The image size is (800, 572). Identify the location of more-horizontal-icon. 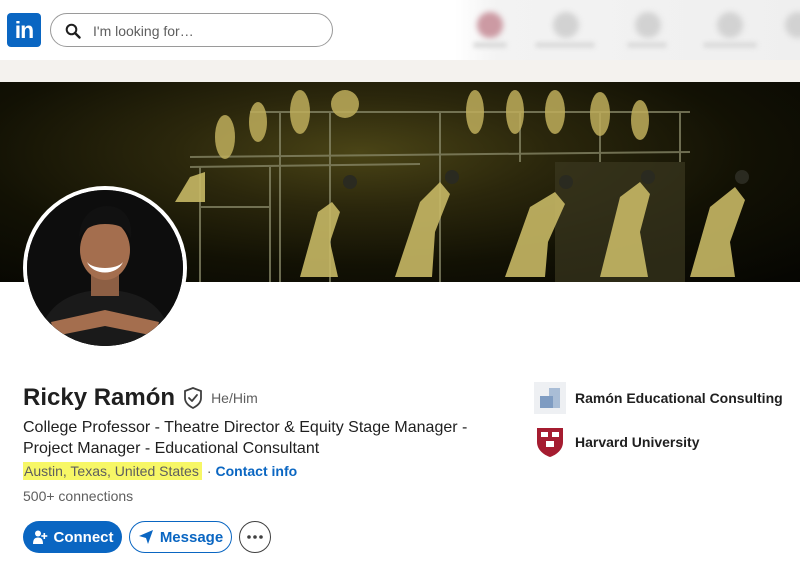
(255, 537).